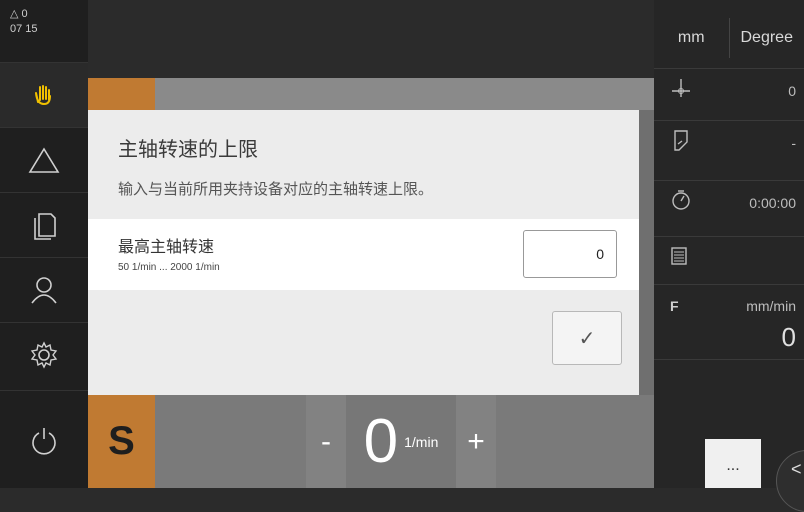  Describe the element at coordinates (169, 267) in the screenshot. I see `max-speed-range: 50 1/min ... 2000 1/min` at that location.